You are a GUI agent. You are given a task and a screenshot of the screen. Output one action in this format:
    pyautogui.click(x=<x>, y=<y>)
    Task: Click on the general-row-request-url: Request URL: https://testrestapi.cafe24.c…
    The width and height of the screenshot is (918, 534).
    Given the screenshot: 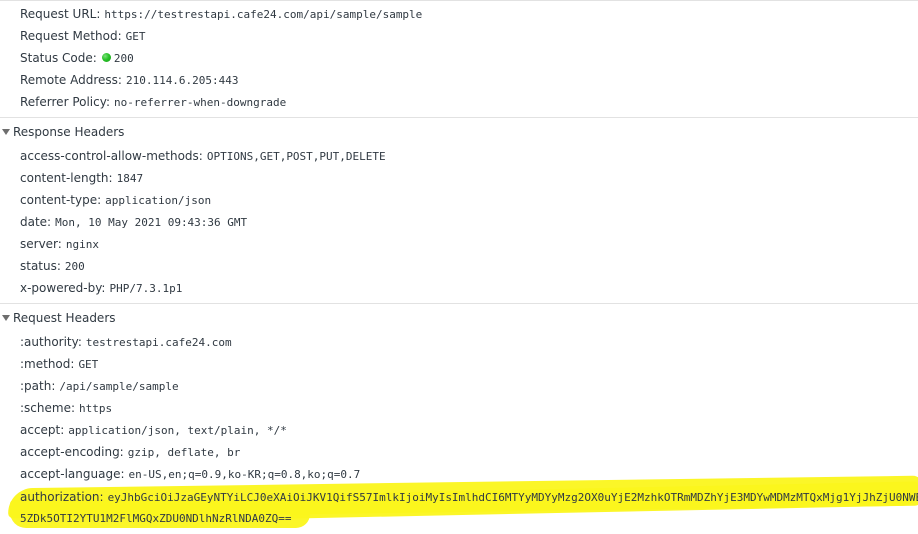 What is the action you would take?
    pyautogui.click(x=221, y=14)
    